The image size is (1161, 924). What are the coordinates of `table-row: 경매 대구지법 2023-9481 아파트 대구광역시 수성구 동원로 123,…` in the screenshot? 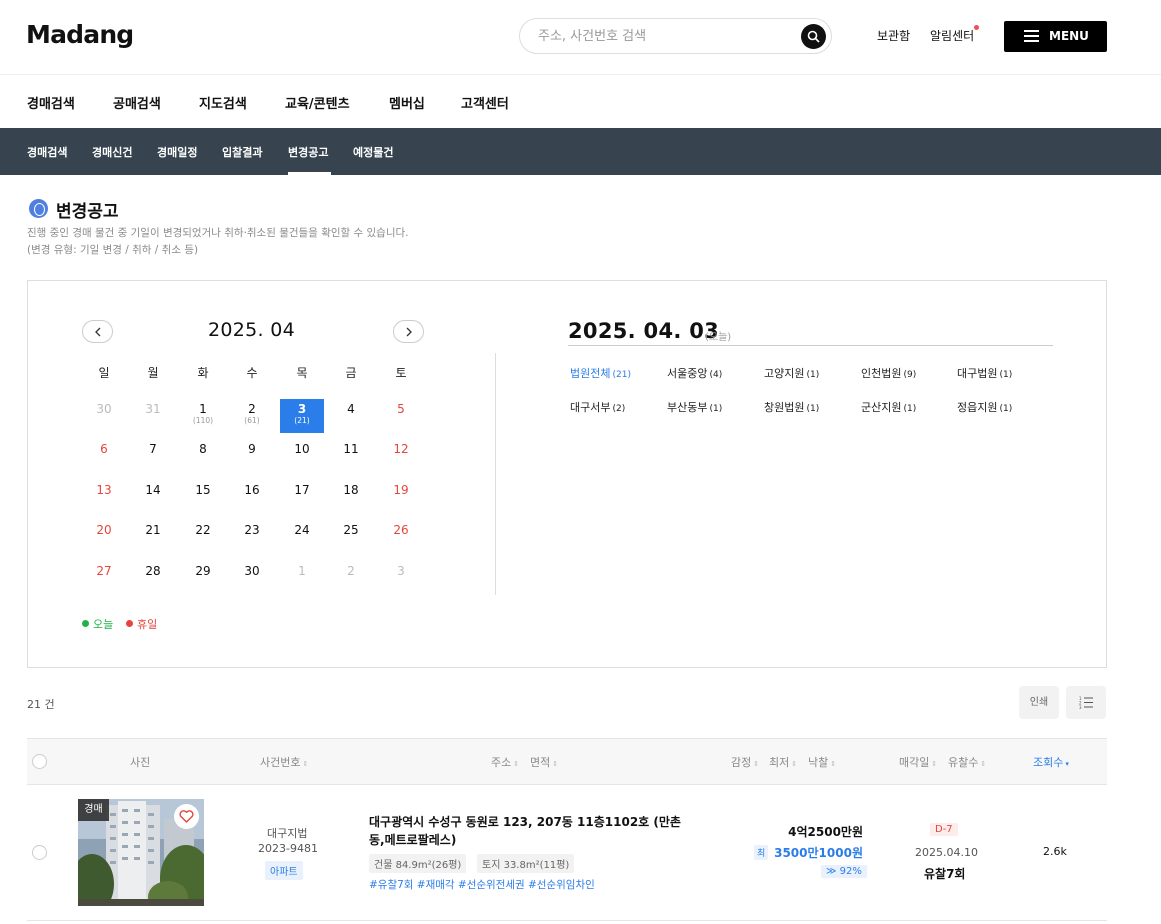 It's located at (567, 853).